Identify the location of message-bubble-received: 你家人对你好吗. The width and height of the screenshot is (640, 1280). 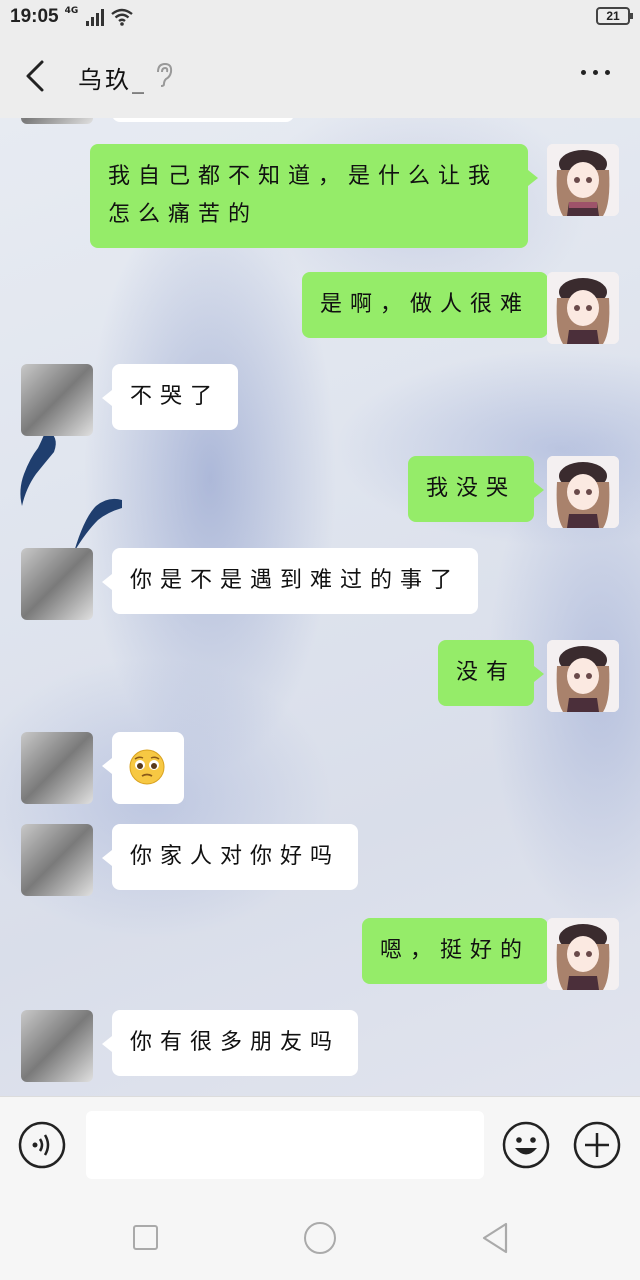
(230, 857).